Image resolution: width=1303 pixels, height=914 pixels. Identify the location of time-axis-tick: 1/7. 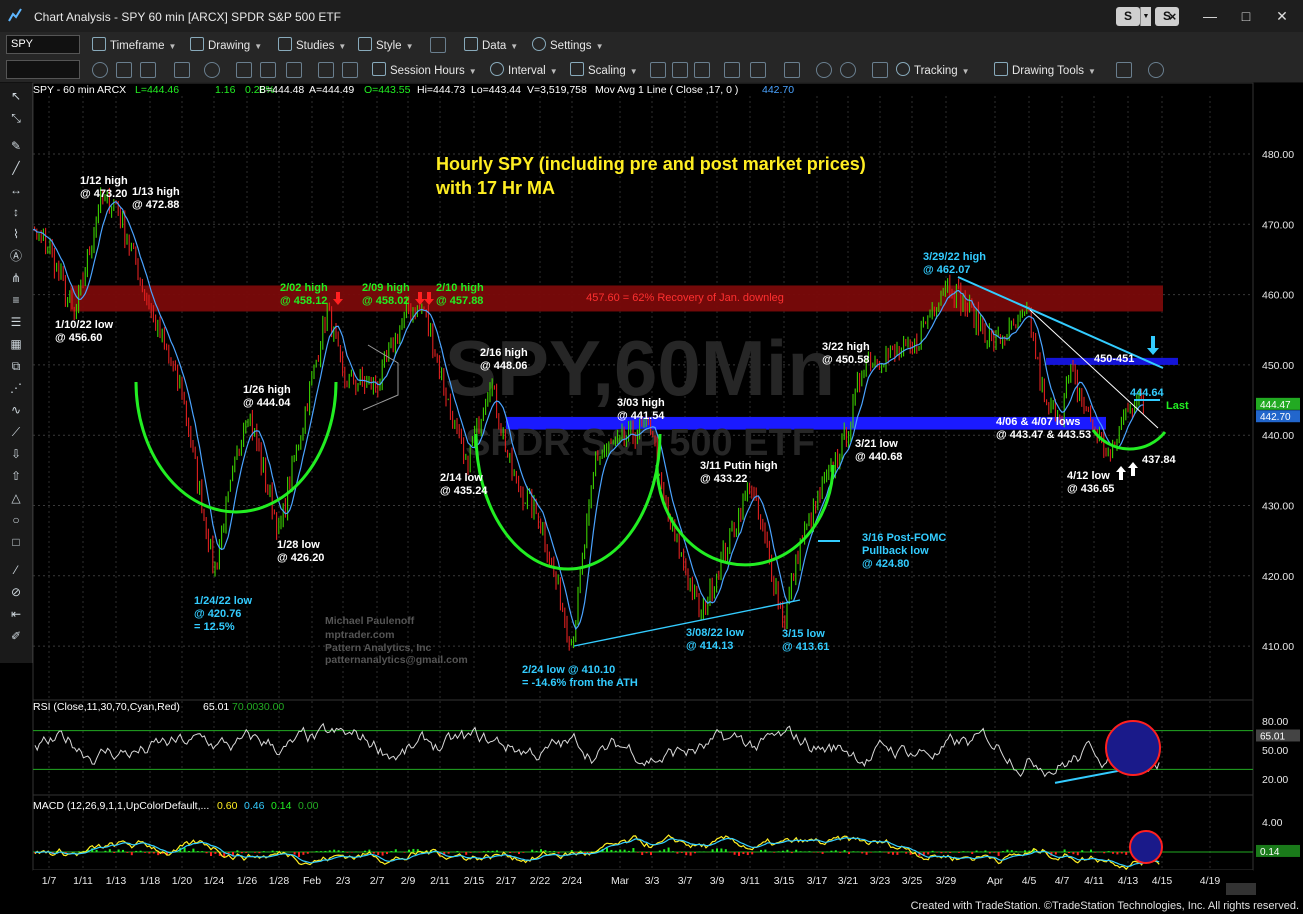
(49, 881).